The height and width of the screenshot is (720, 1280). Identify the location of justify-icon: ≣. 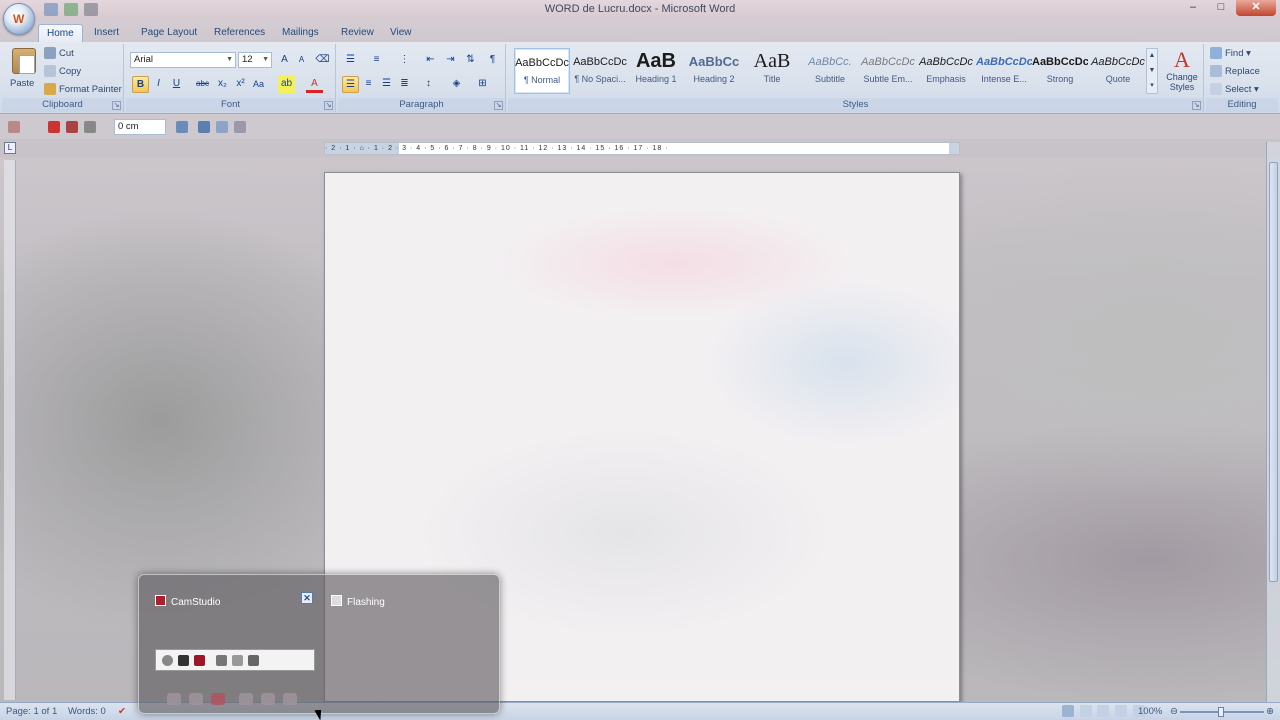
(404, 84).